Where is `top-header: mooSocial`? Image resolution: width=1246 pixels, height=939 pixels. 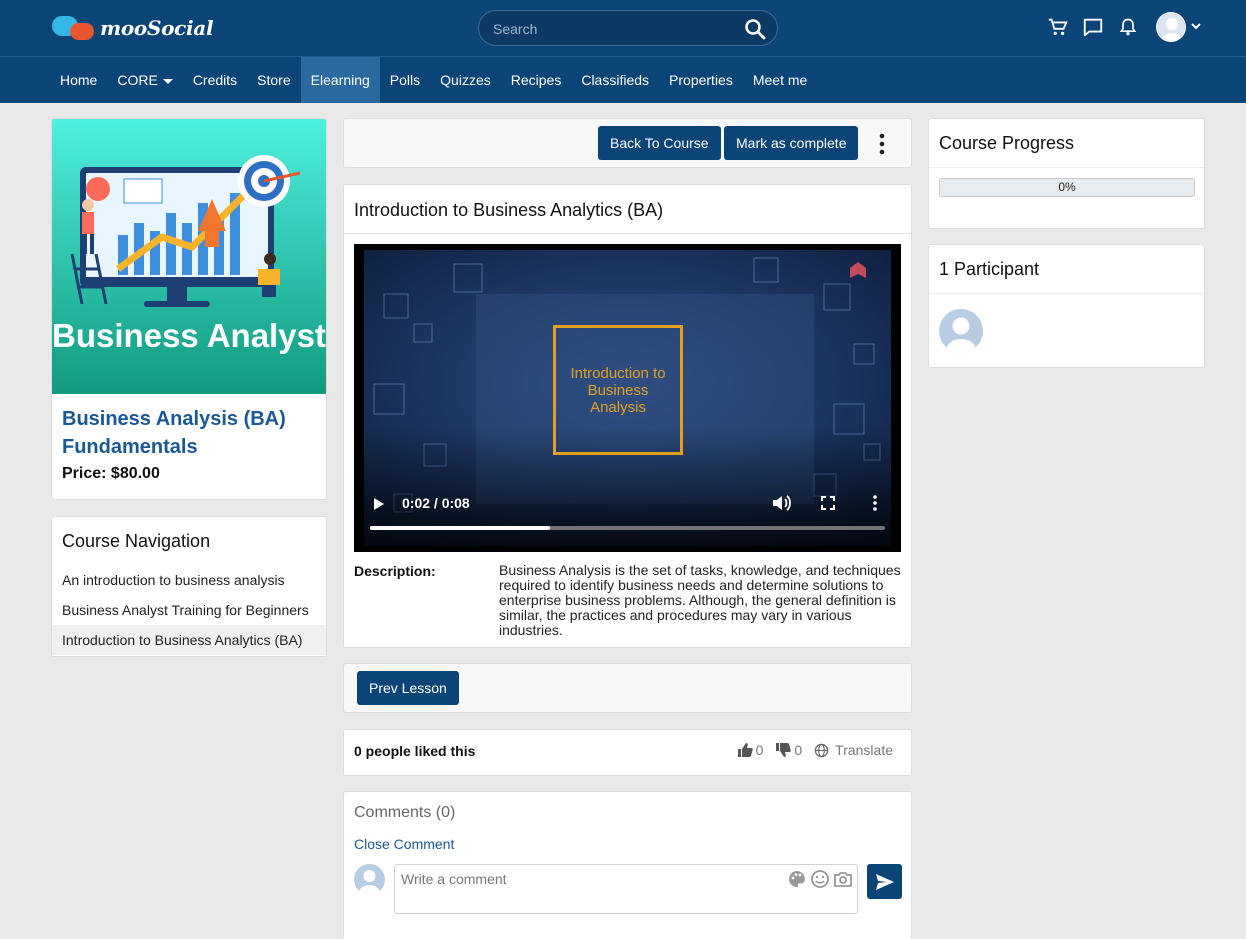
top-header: mooSocial is located at coordinates (623, 28).